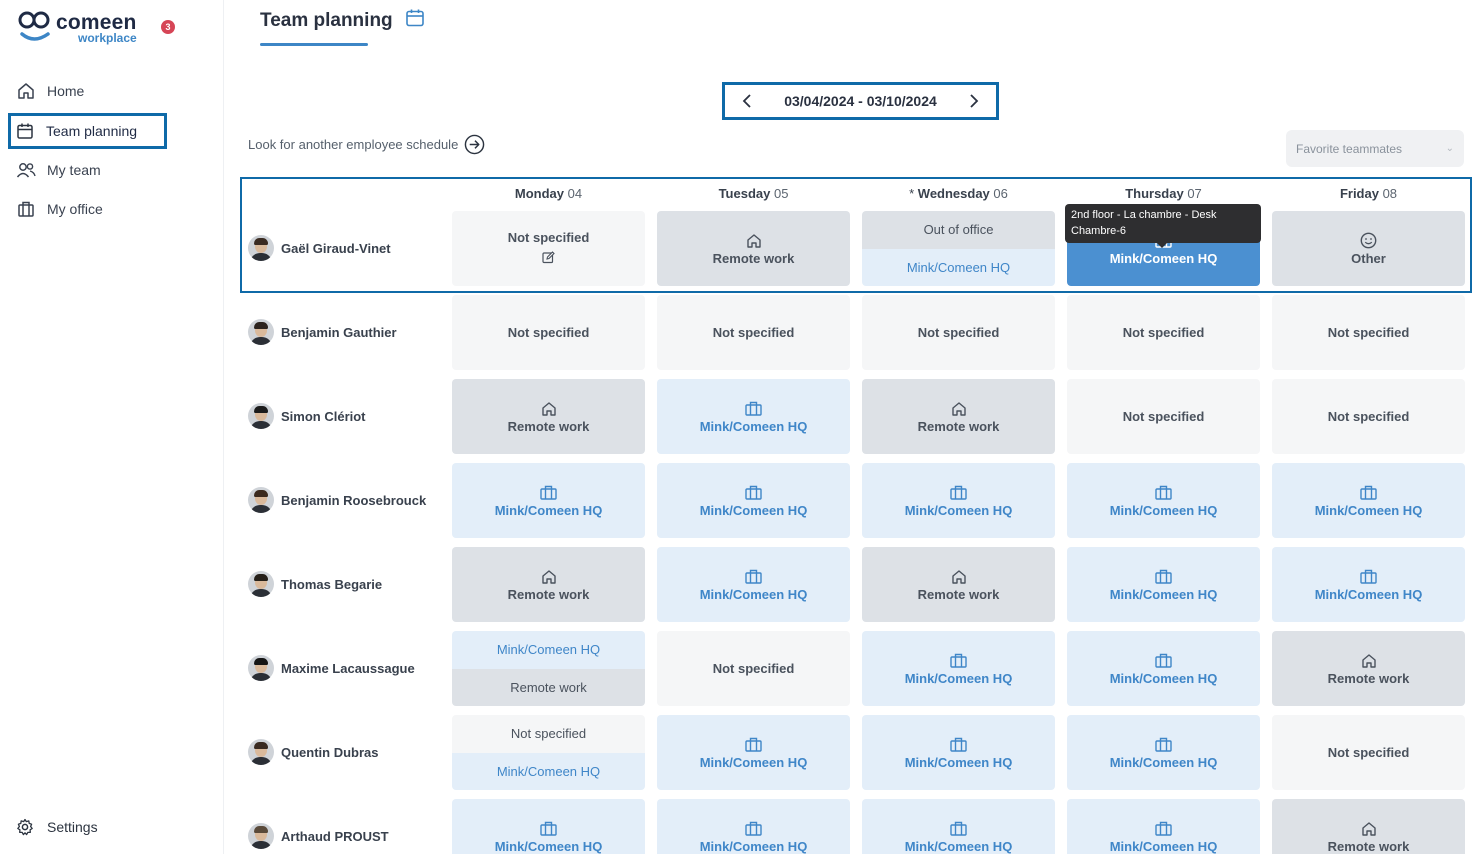 This screenshot has height=854, width=1481. Describe the element at coordinates (354, 500) in the screenshot. I see `employee-name: Benjamin Roosebrouck` at that location.